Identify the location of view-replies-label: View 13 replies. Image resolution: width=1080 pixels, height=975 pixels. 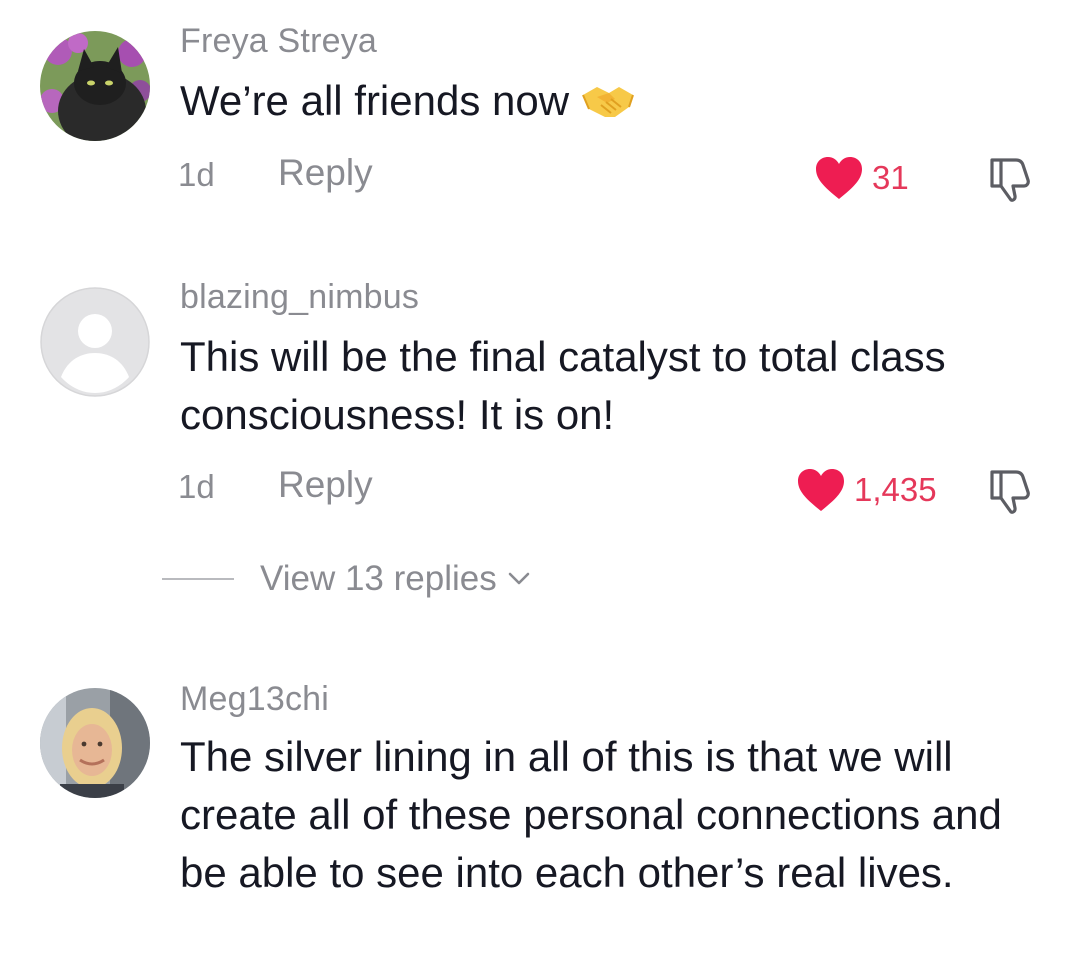
(378, 578).